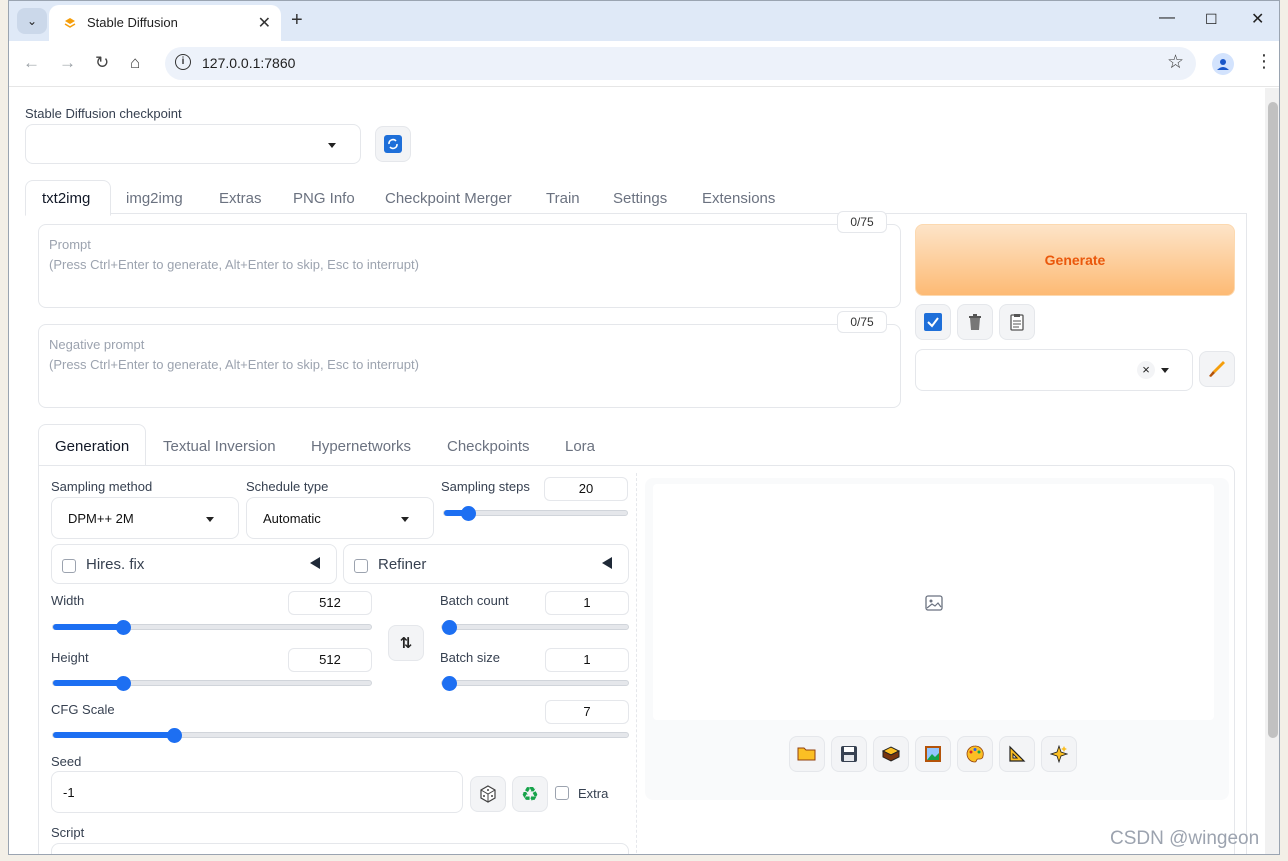 Image resolution: width=1288 pixels, height=861 pixels. What do you see at coordinates (145, 518) in the screenshot?
I see `sampling-method-dropdown: DPM++ 2M` at bounding box center [145, 518].